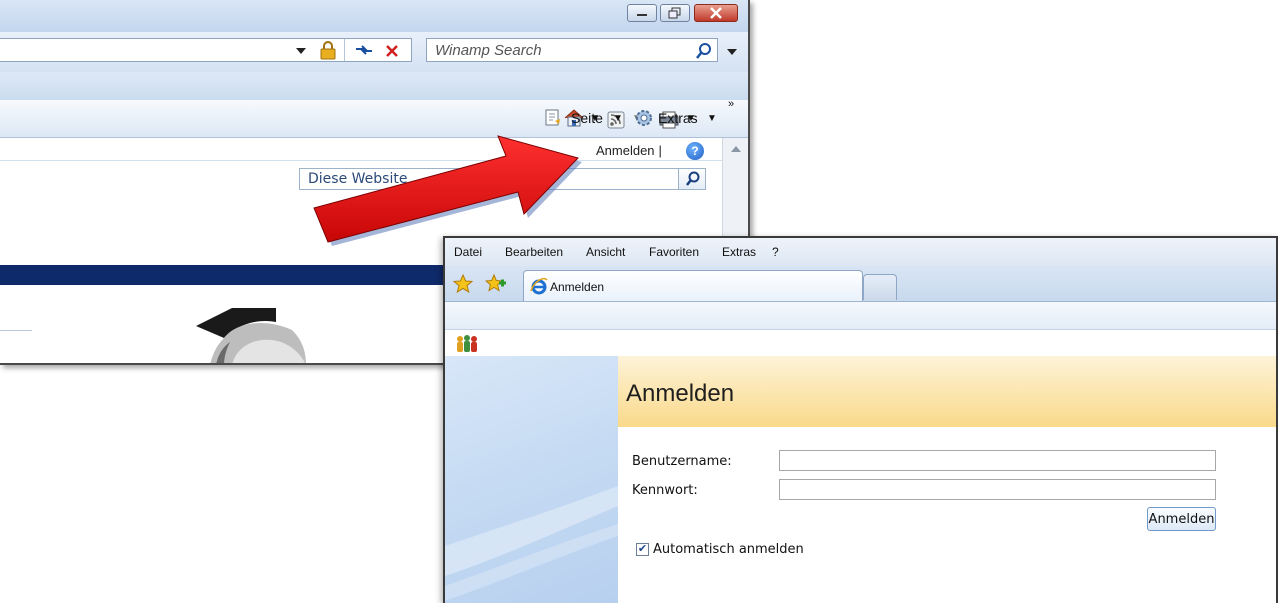 This screenshot has width=1278, height=603. What do you see at coordinates (682, 461) in the screenshot?
I see `username-label: Benutzername:` at bounding box center [682, 461].